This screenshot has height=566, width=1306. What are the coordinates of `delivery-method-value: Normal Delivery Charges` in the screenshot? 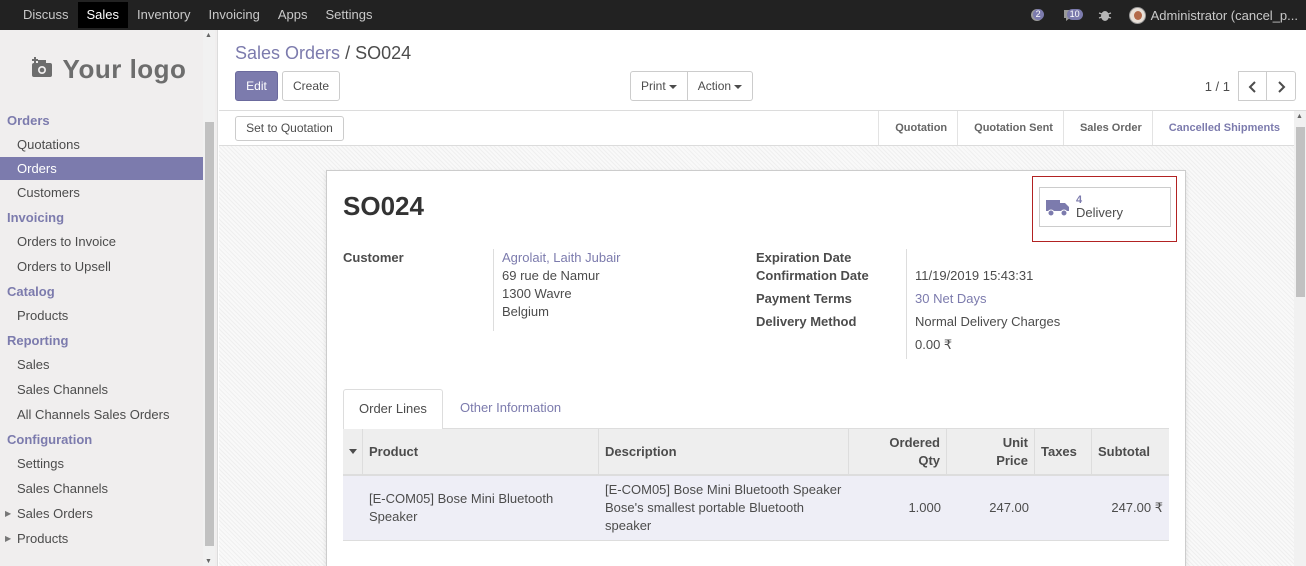 It's located at (988, 321).